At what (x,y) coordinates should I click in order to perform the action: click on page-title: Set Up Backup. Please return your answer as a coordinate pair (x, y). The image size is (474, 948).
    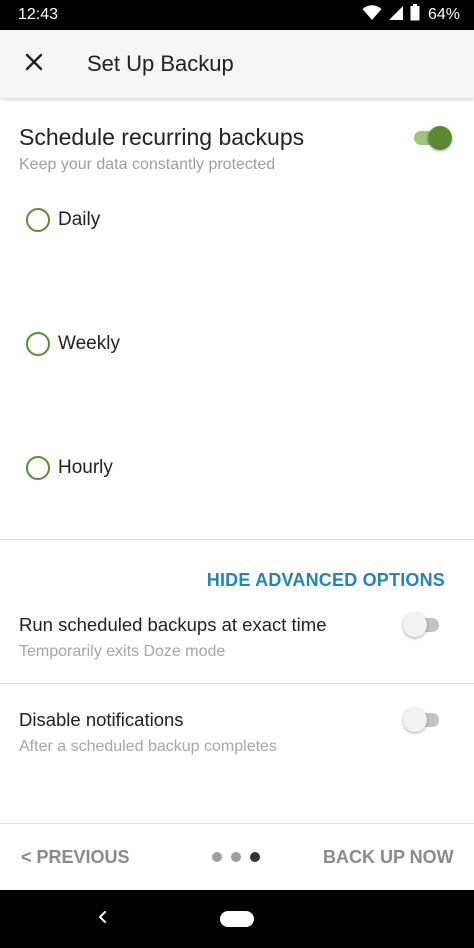
    Looking at the image, I should click on (160, 63).